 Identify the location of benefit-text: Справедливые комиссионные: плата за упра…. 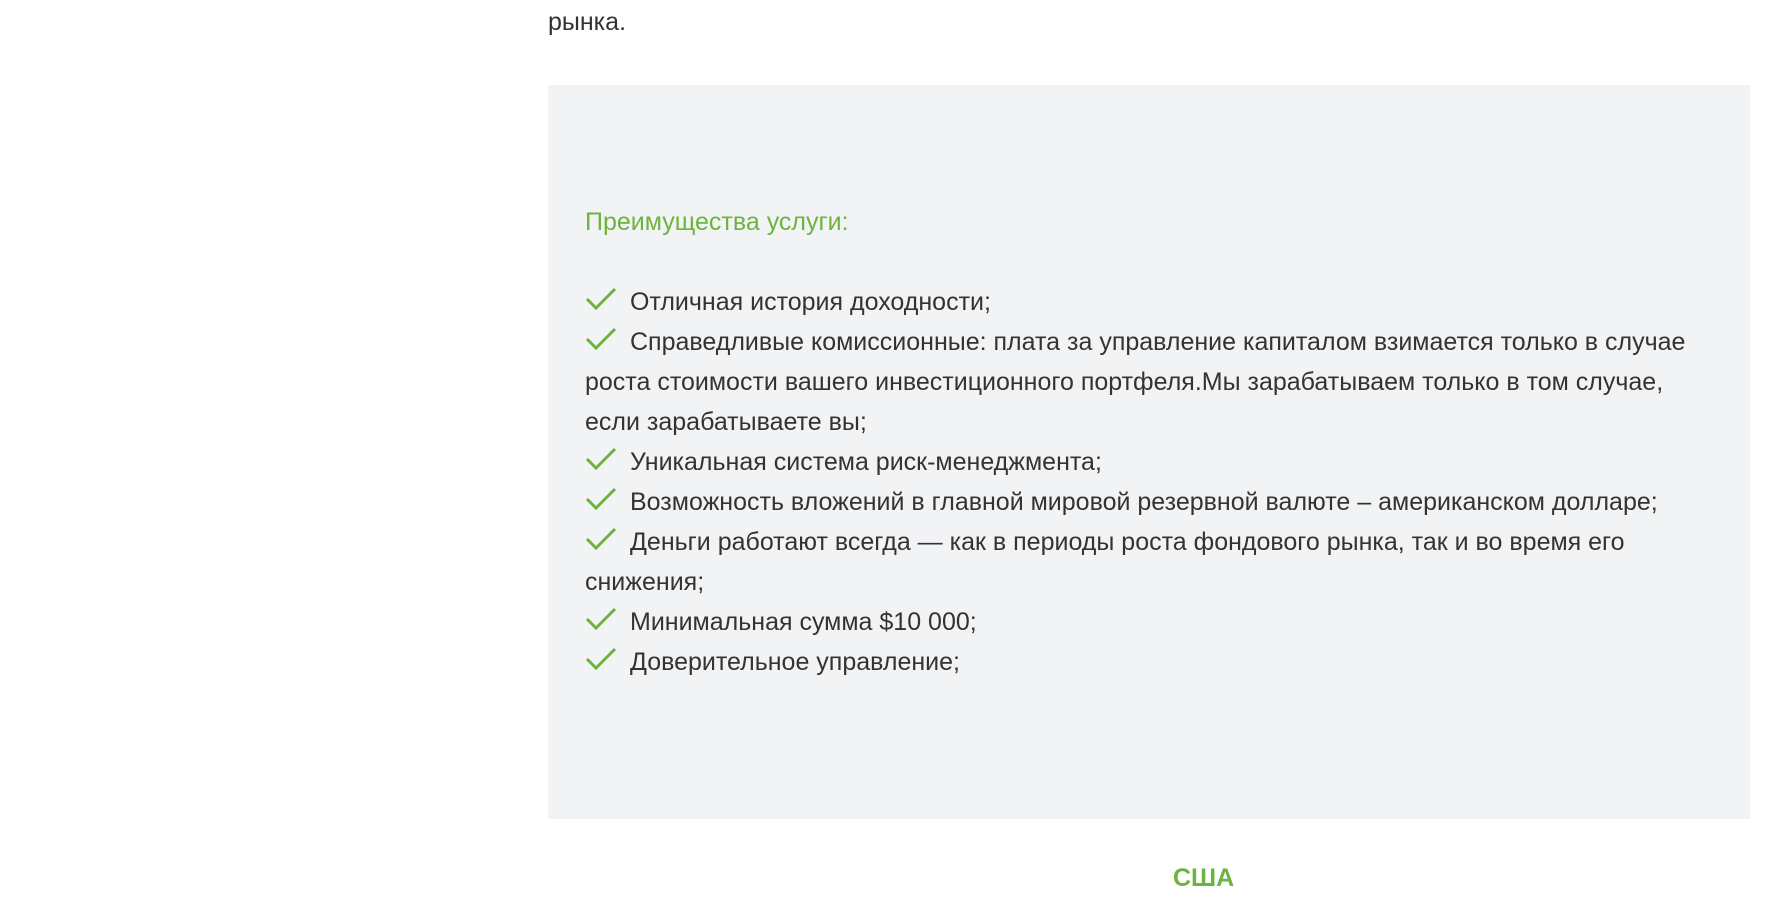
(1135, 382).